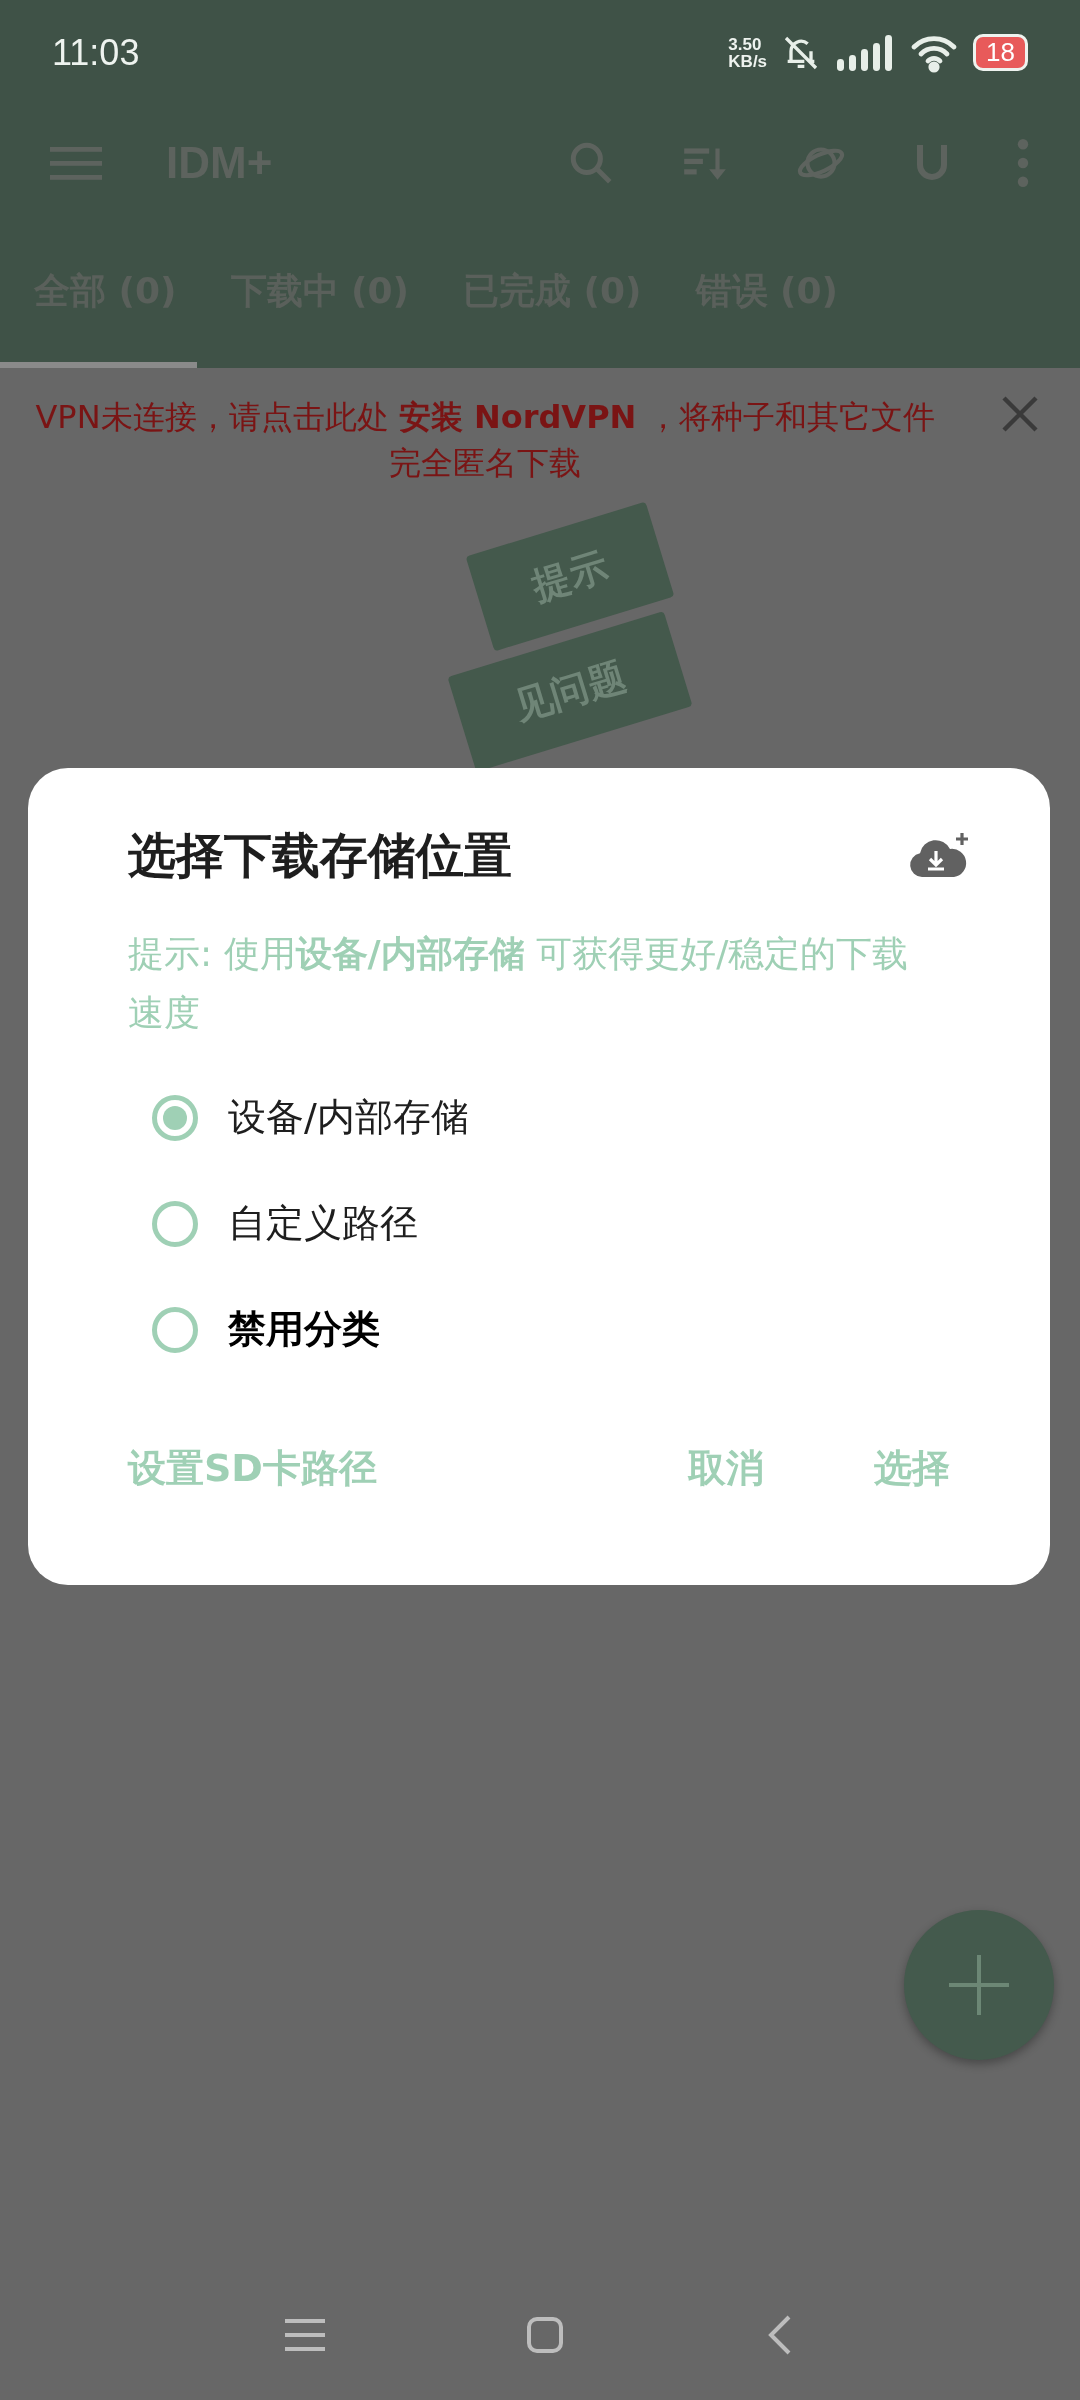 Image resolution: width=1080 pixels, height=2400 pixels. I want to click on network-speed-value: 3.50, so click(745, 44).